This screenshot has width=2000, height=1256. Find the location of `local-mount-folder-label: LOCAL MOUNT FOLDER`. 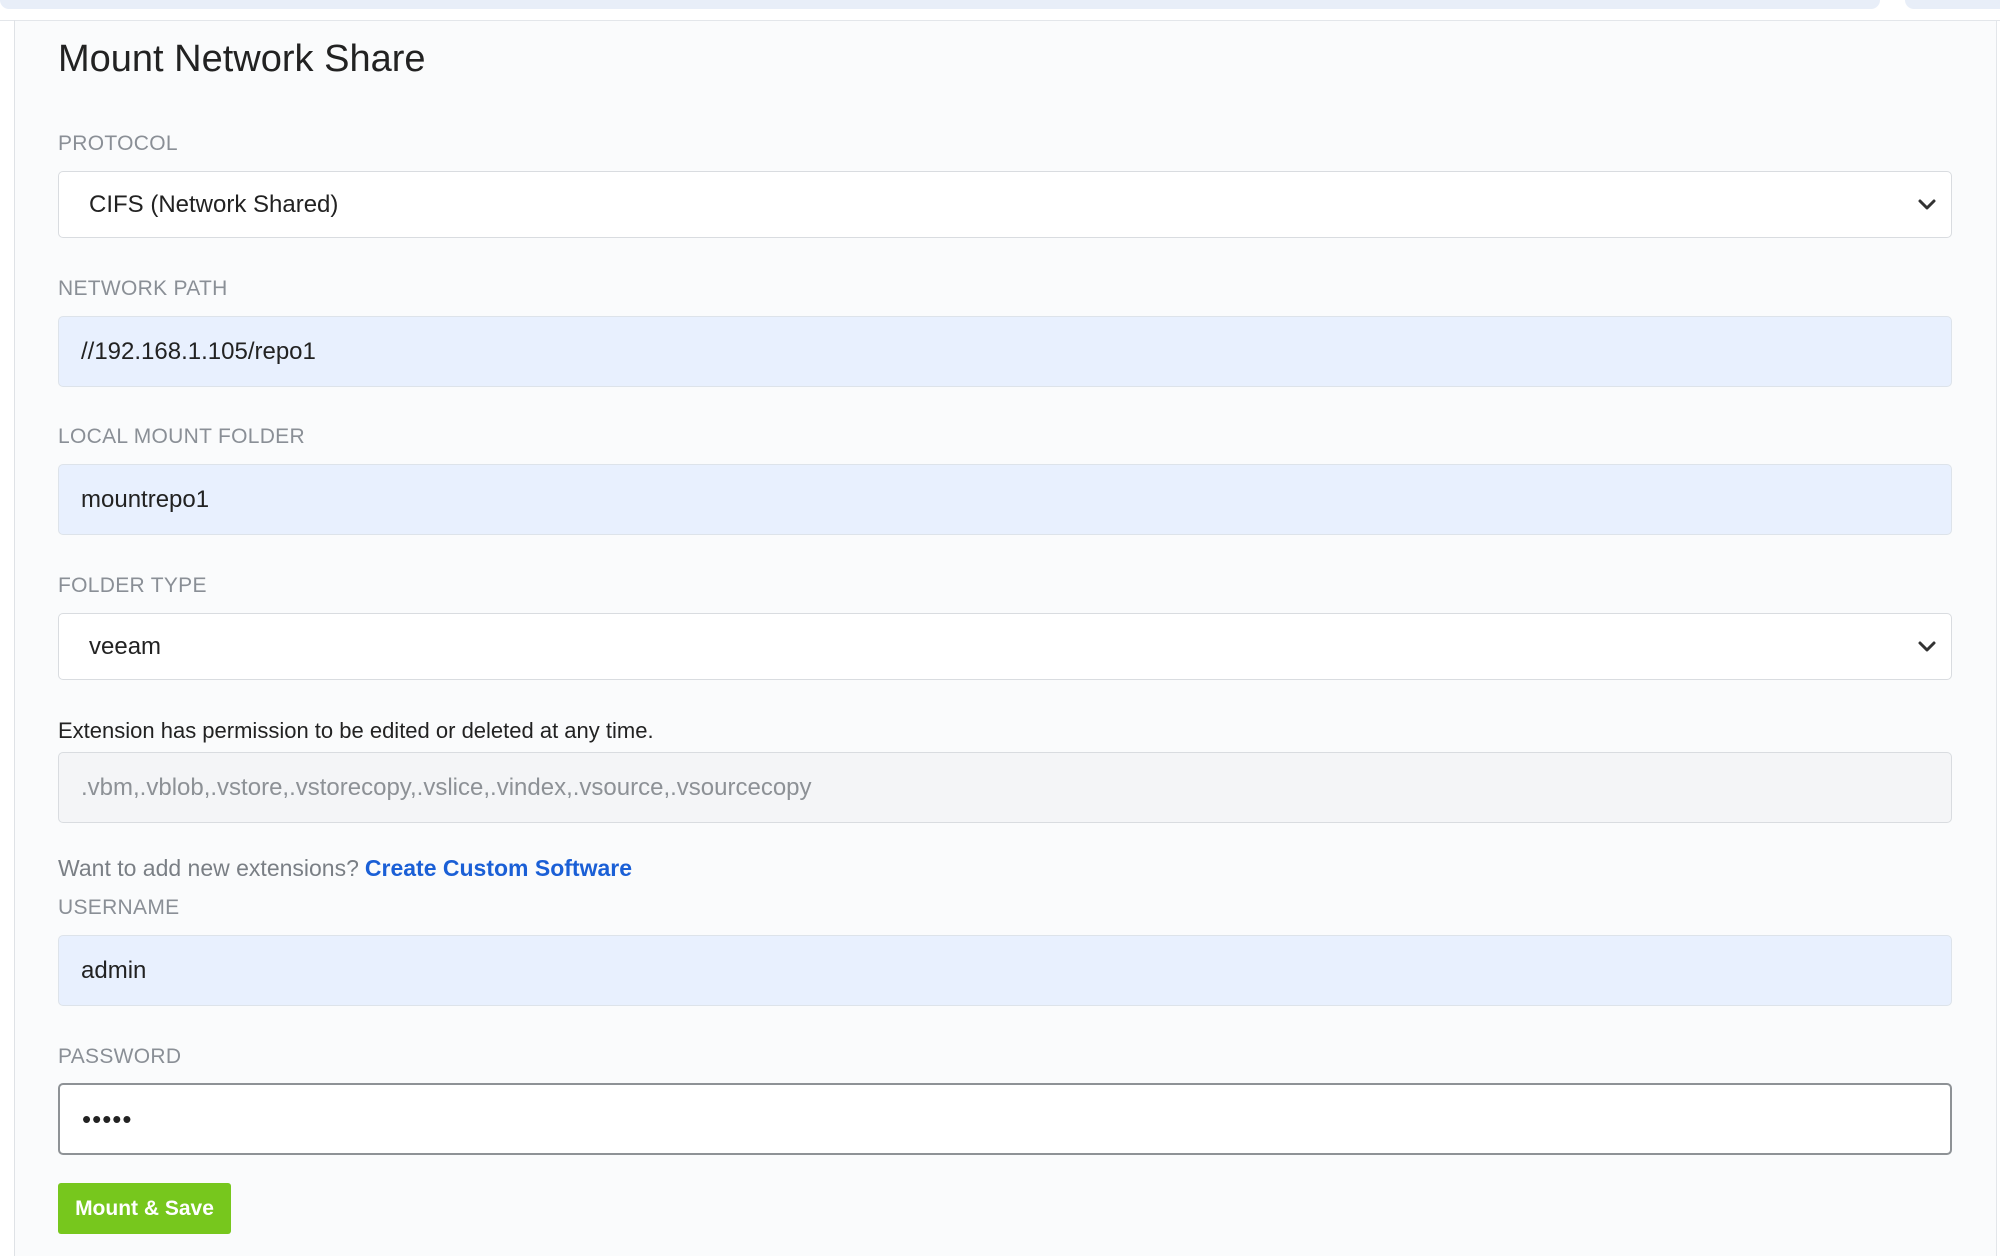

local-mount-folder-label: LOCAL MOUNT FOLDER is located at coordinates (181, 436).